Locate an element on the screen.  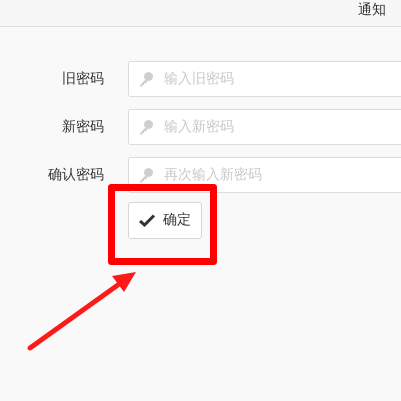
confirm-button: 确定 is located at coordinates (165, 220).